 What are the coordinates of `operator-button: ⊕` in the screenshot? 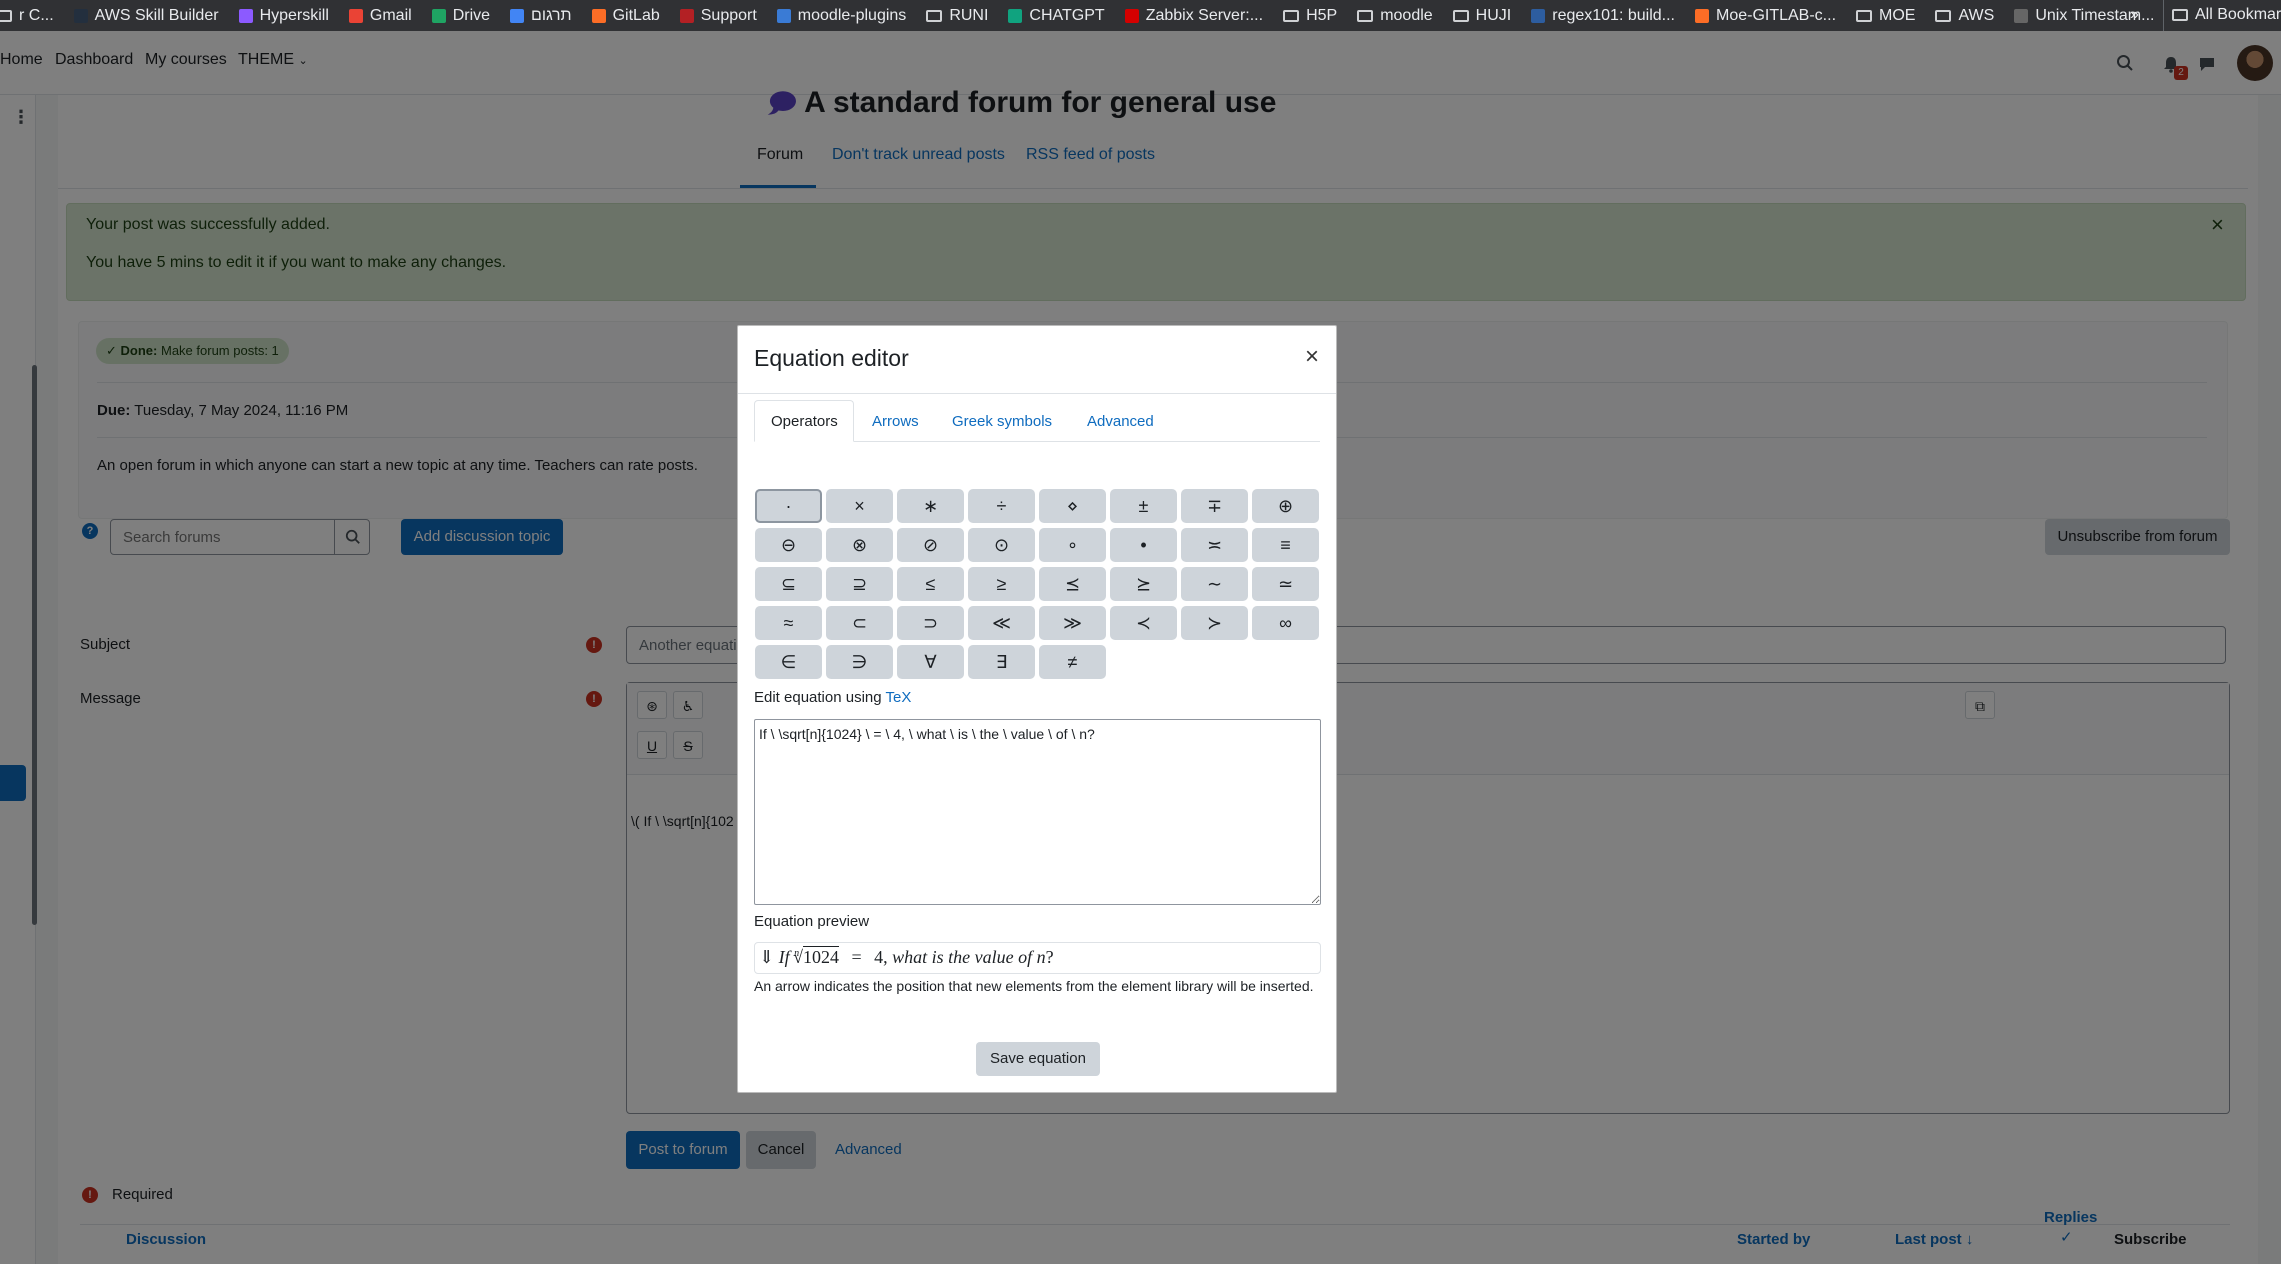 It's located at (1285, 506).